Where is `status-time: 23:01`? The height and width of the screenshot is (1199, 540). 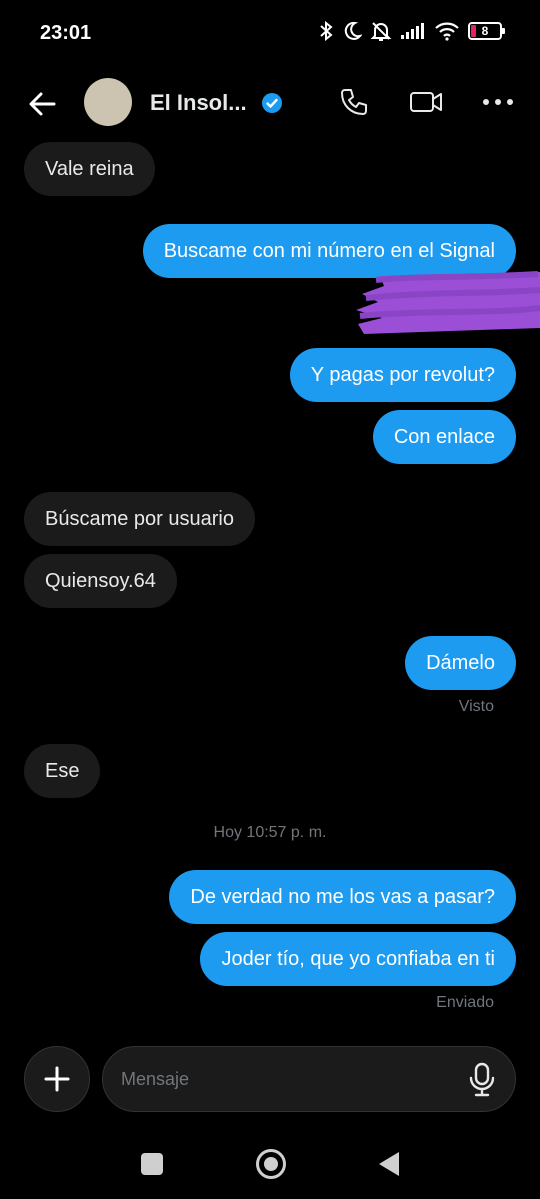
status-time: 23:01 is located at coordinates (66, 33).